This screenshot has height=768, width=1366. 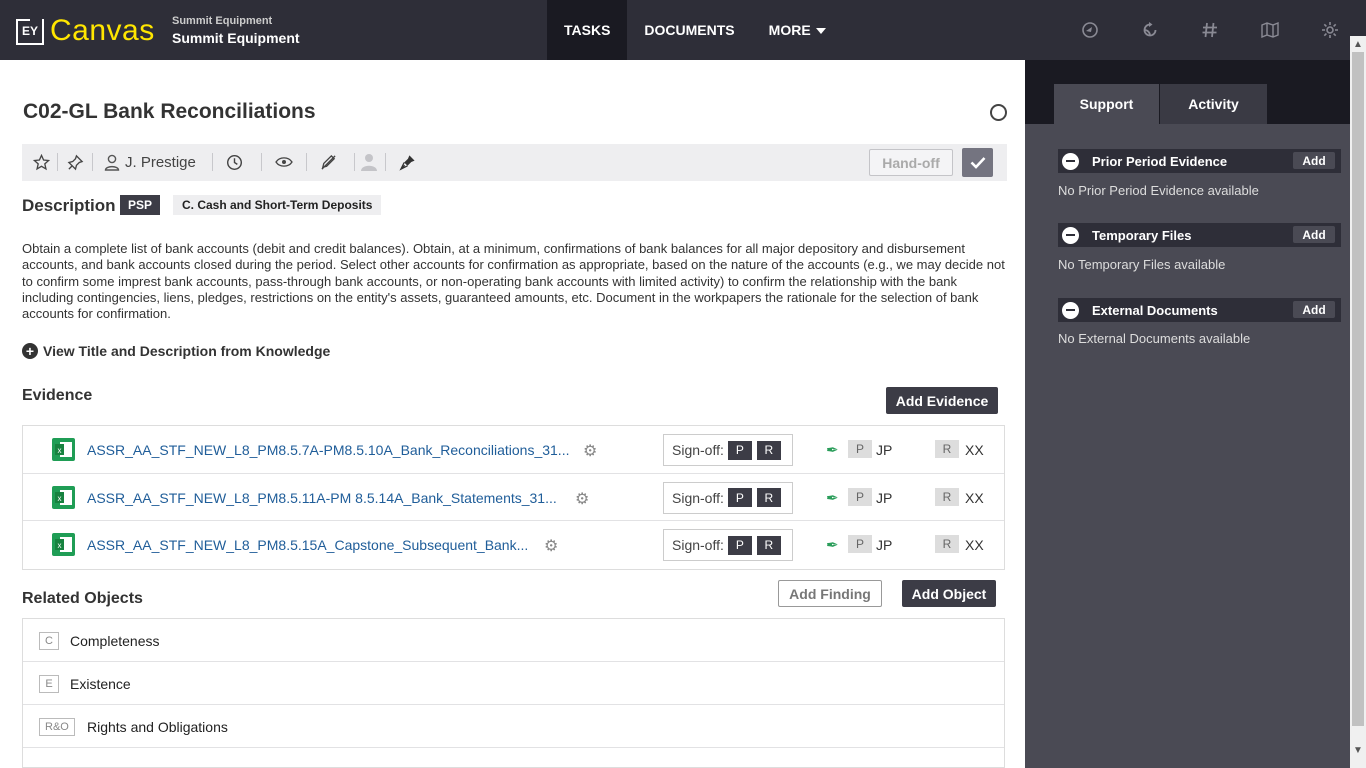 I want to click on page-scrollbar: ▲ ▼, so click(x=1358, y=402).